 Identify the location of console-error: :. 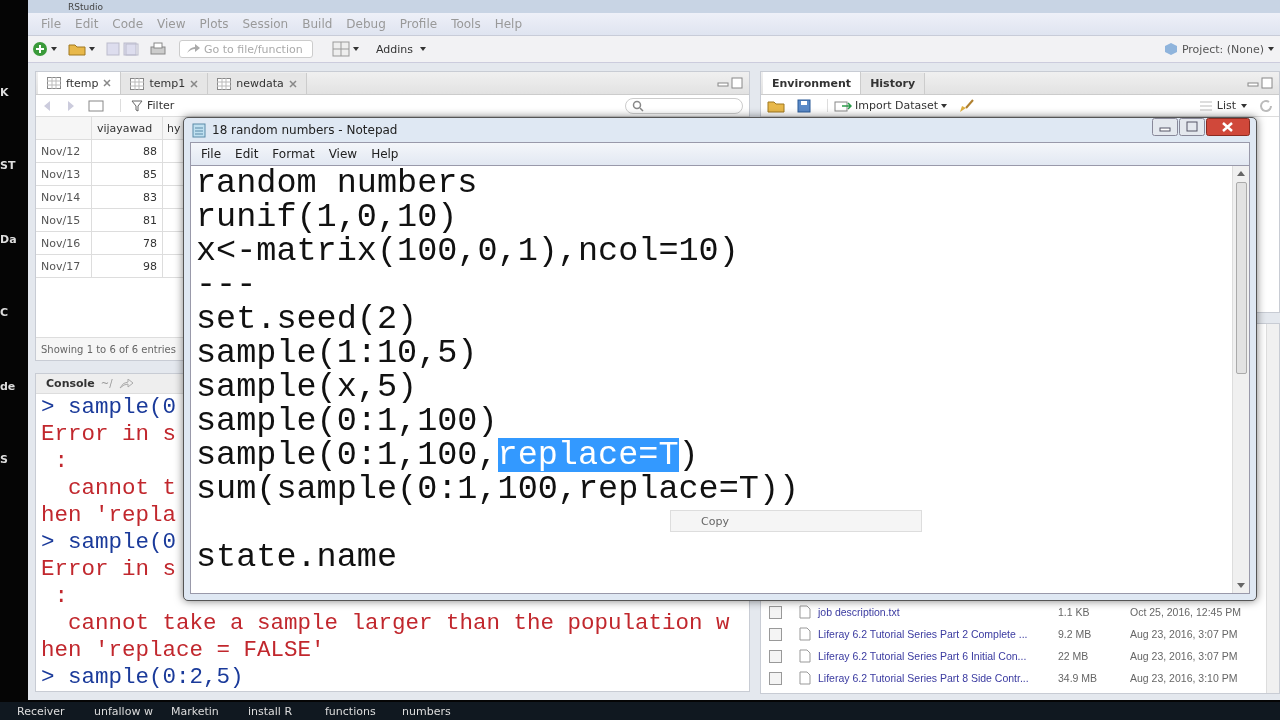
(60, 596).